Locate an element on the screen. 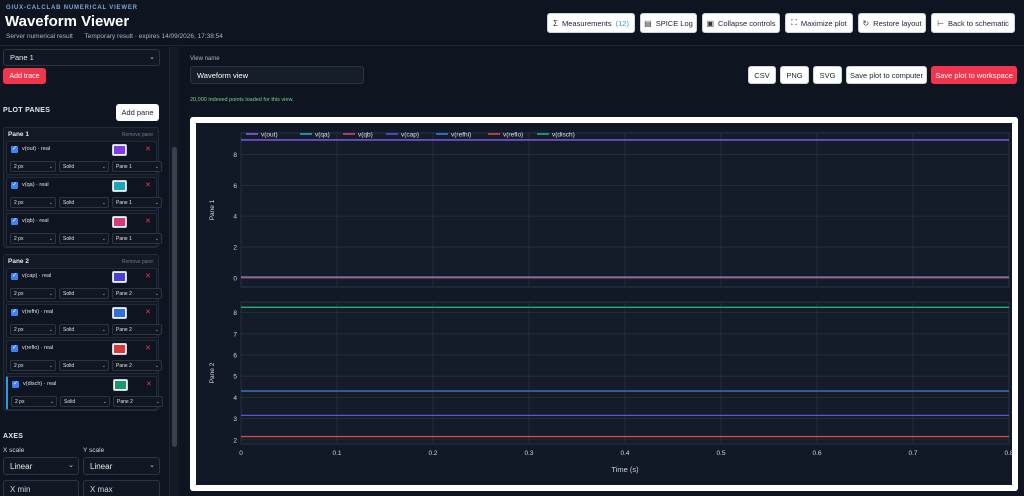  x-tick-label: 0.1 is located at coordinates (336, 453).